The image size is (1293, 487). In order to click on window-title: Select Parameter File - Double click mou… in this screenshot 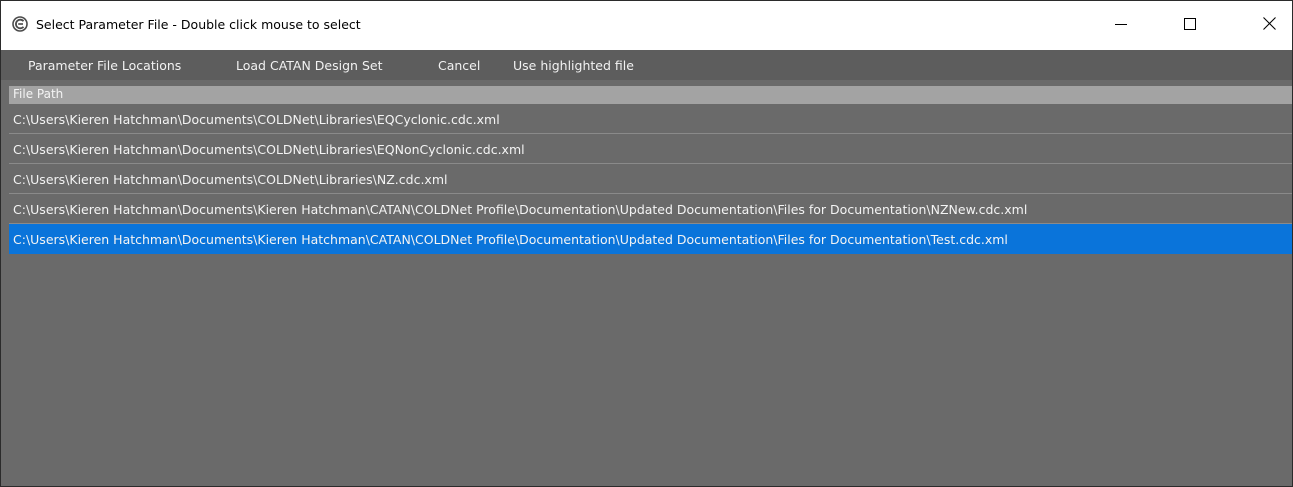, I will do `click(198, 24)`.